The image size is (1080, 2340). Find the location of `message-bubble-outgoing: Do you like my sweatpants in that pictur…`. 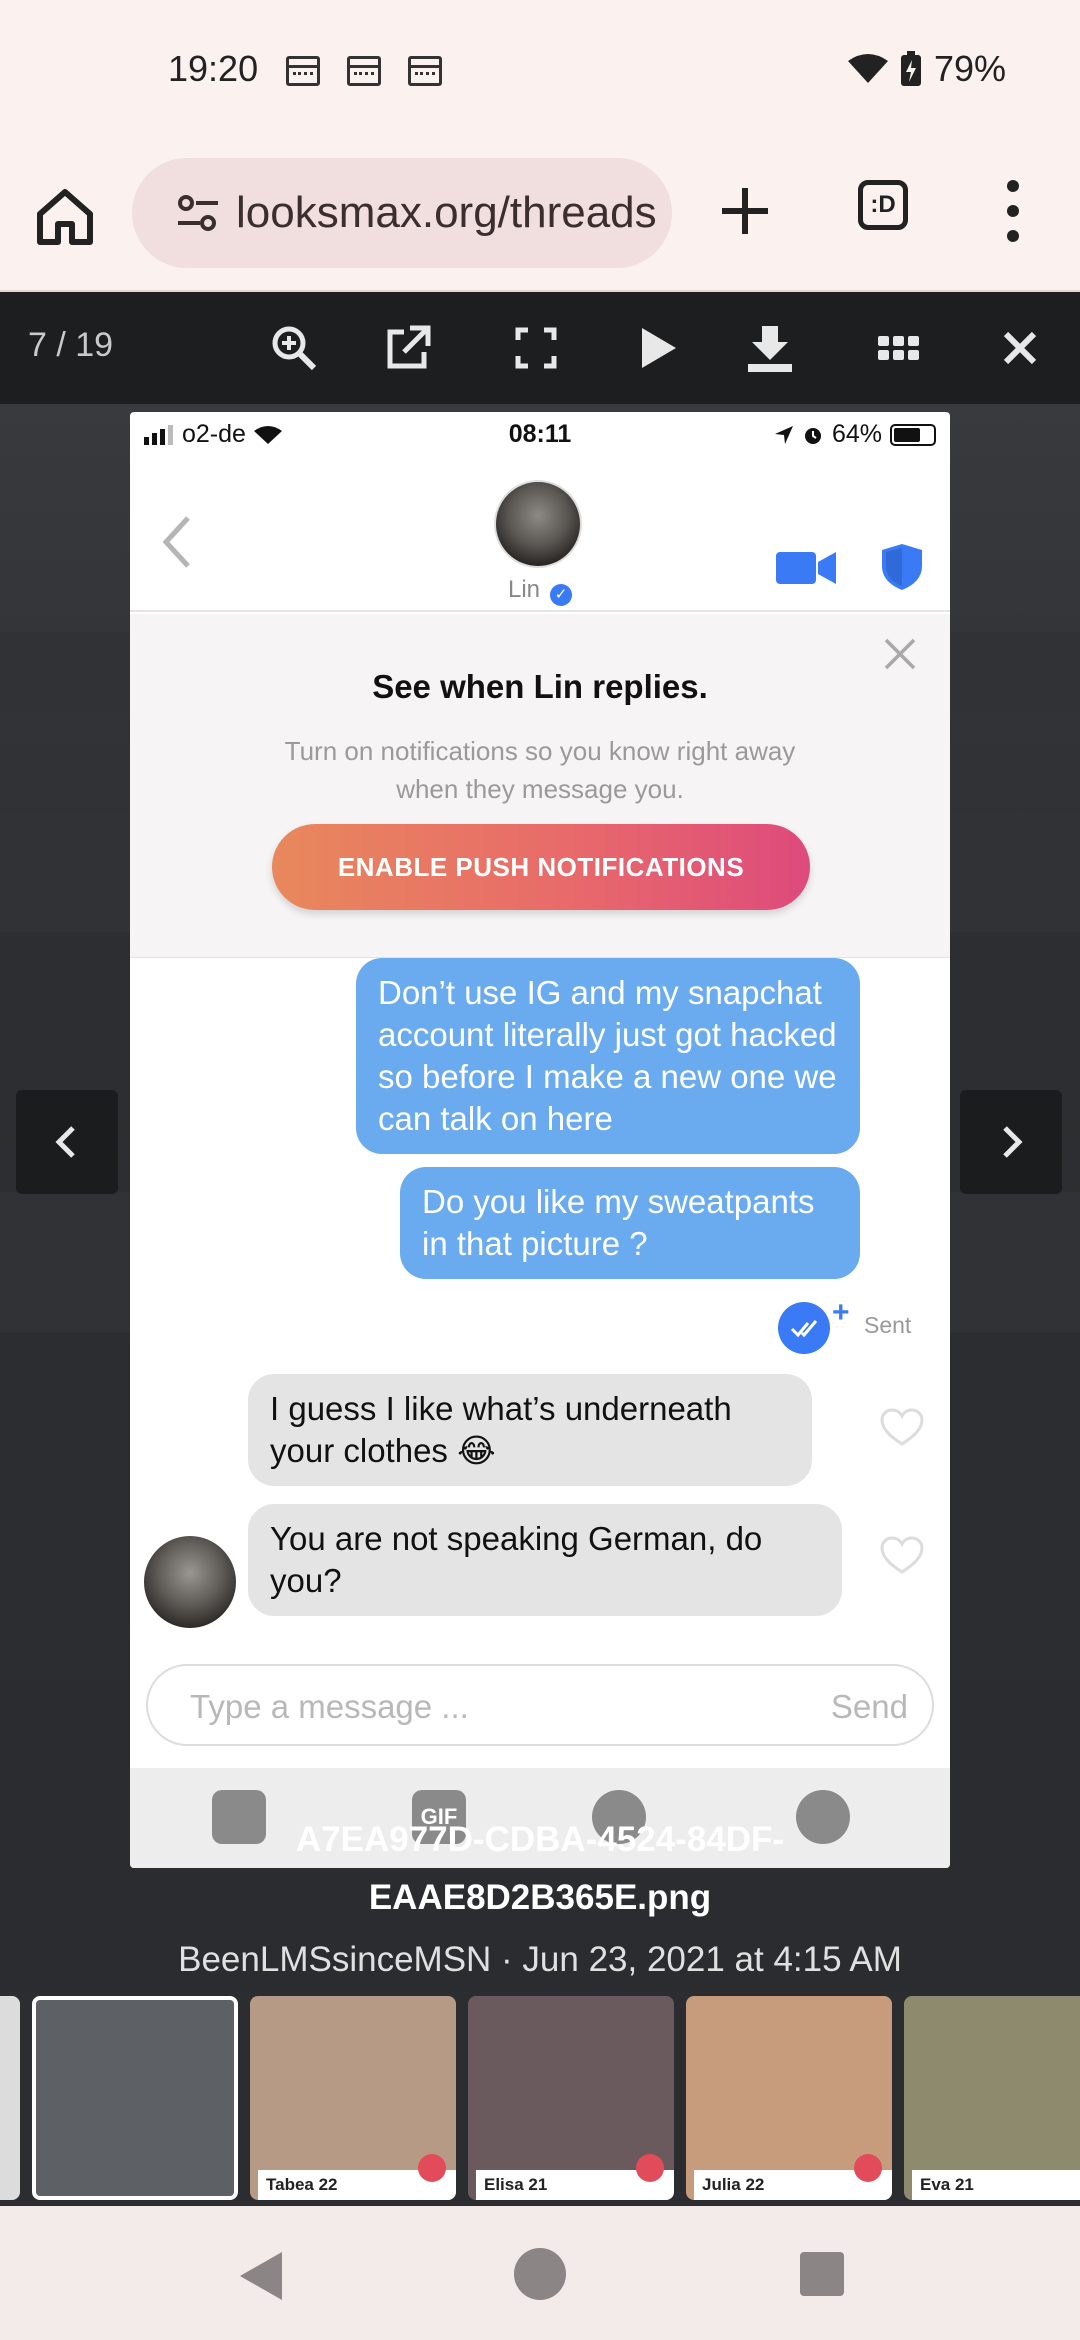

message-bubble-outgoing: Do you like my sweatpants in that pictur… is located at coordinates (630, 1223).